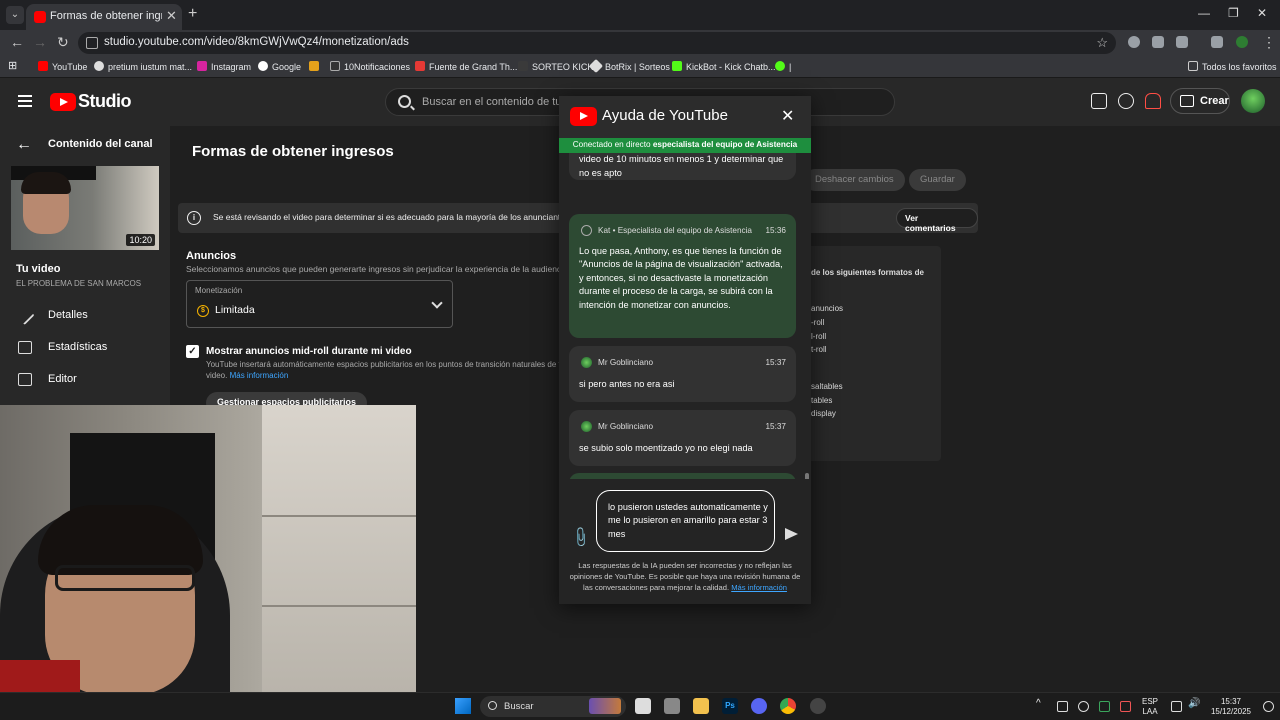 This screenshot has height=720, width=1280. Describe the element at coordinates (701, 706) in the screenshot. I see `file-explorer-icon` at that location.